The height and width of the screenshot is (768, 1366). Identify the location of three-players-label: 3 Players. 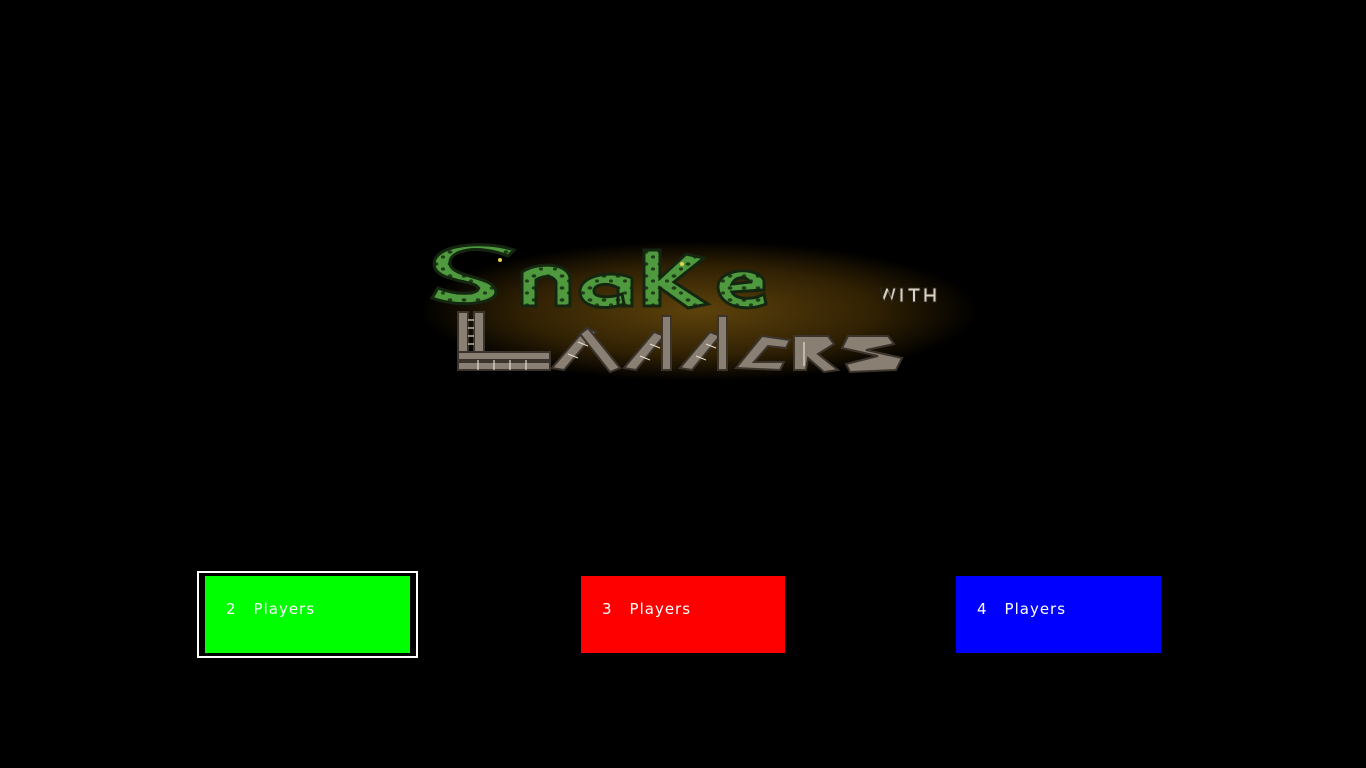
(647, 609).